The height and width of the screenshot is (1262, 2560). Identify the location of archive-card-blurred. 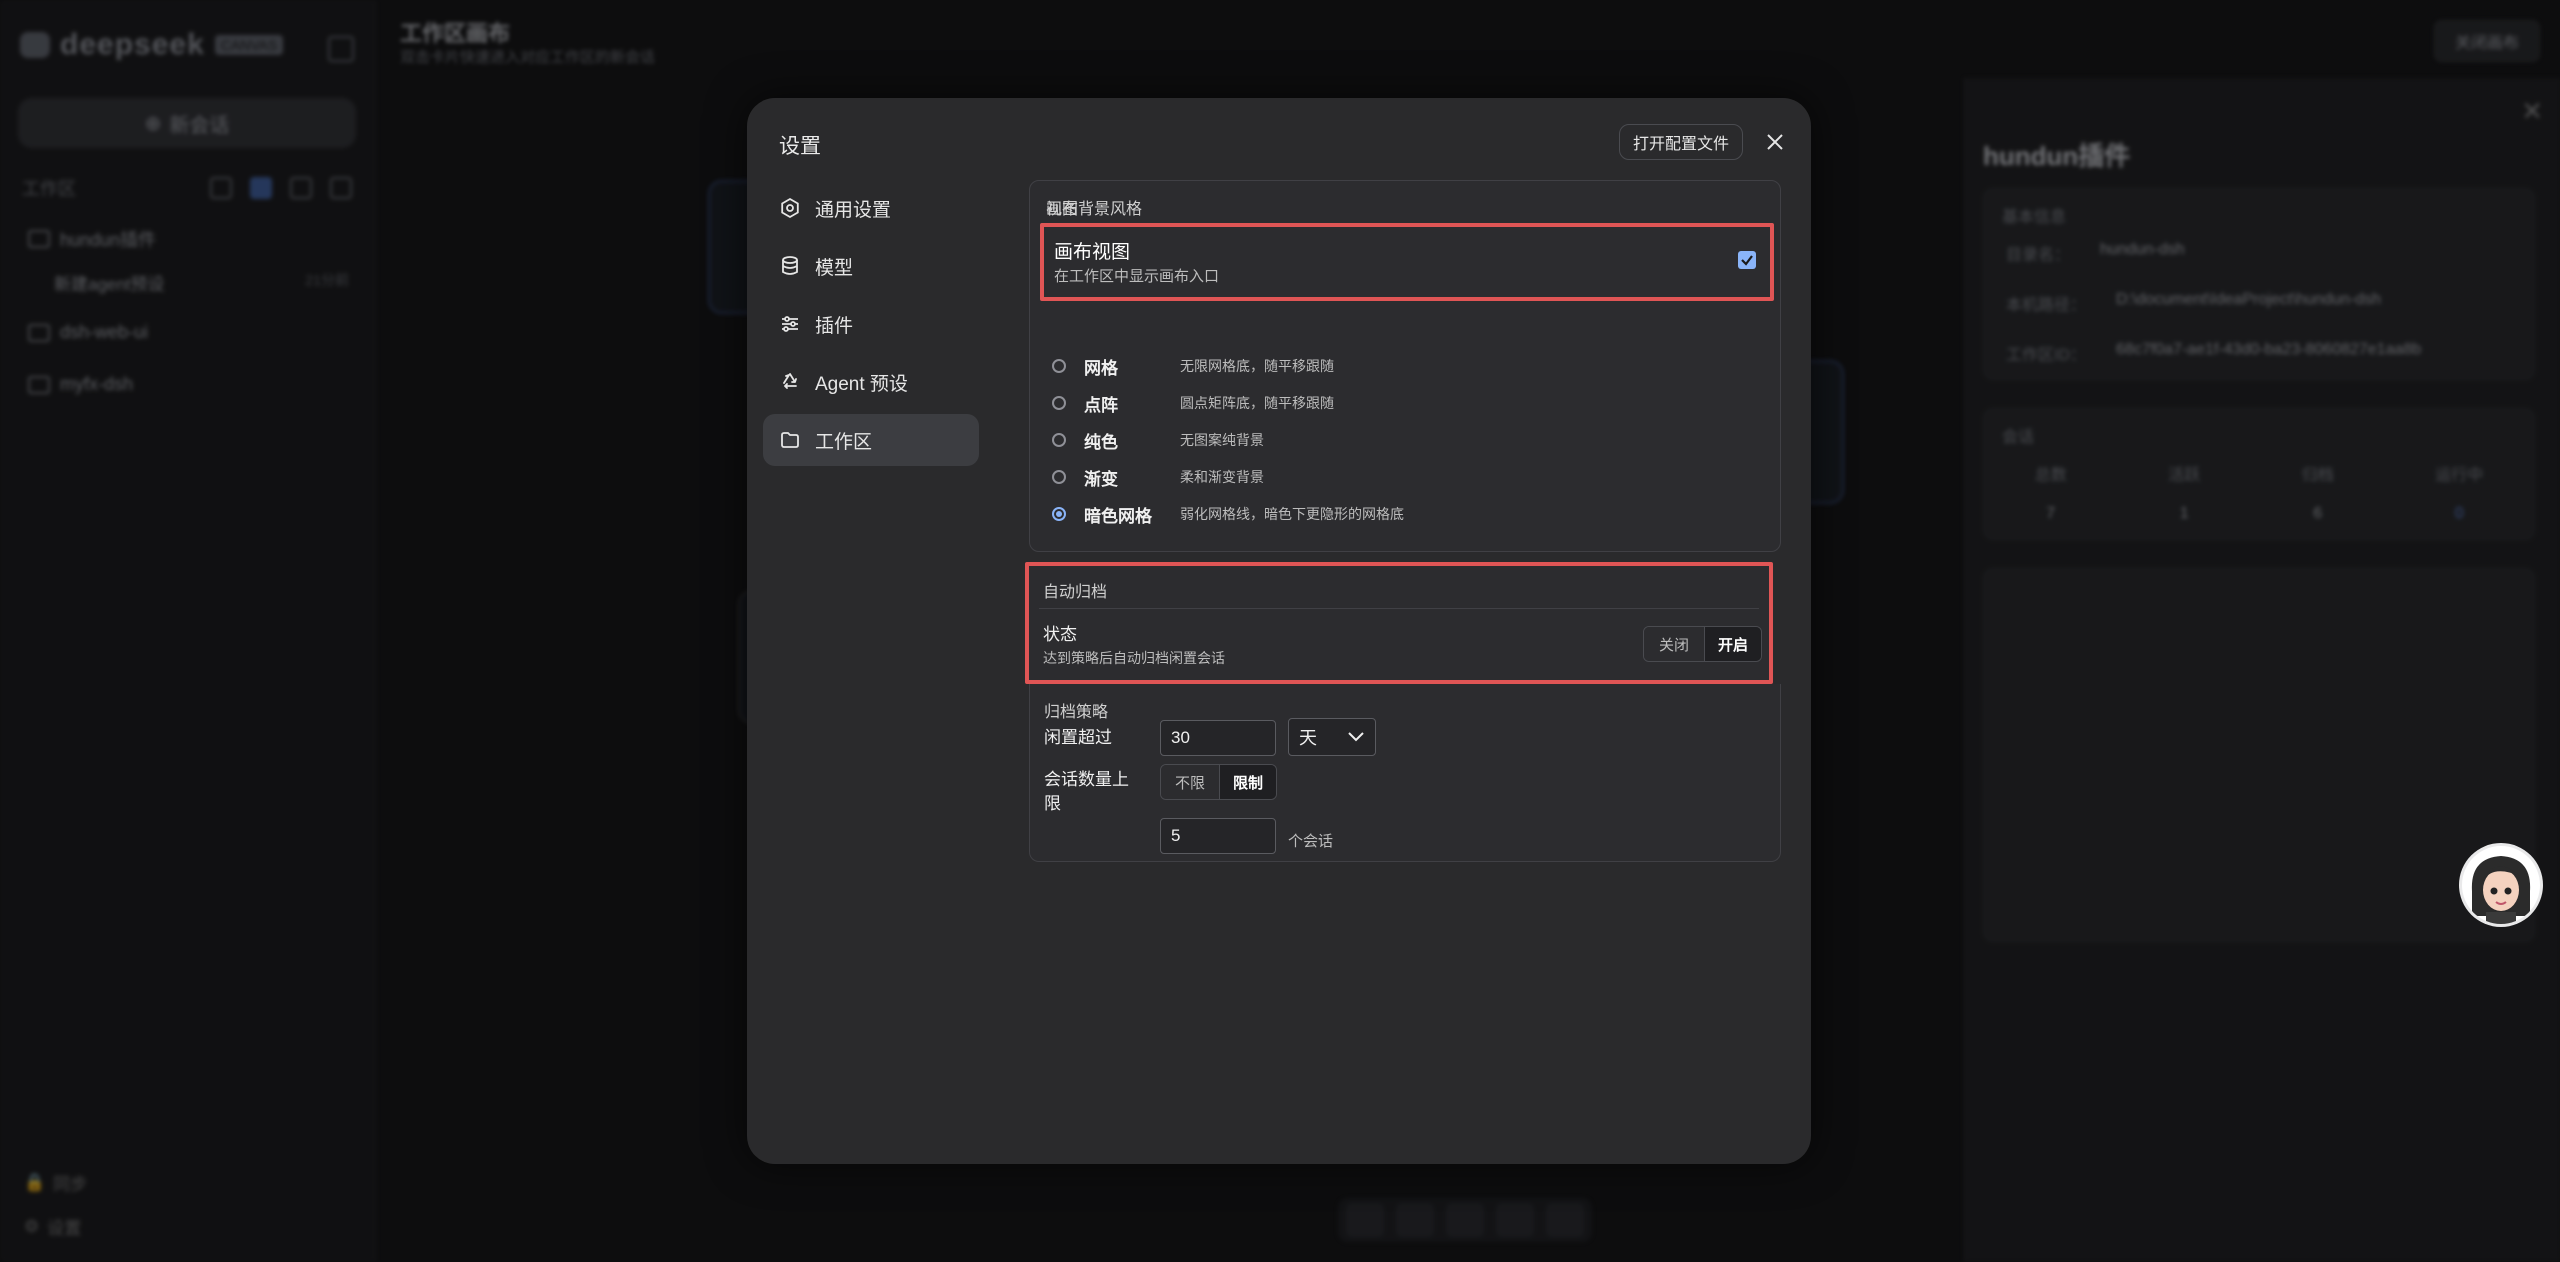
(2259, 755).